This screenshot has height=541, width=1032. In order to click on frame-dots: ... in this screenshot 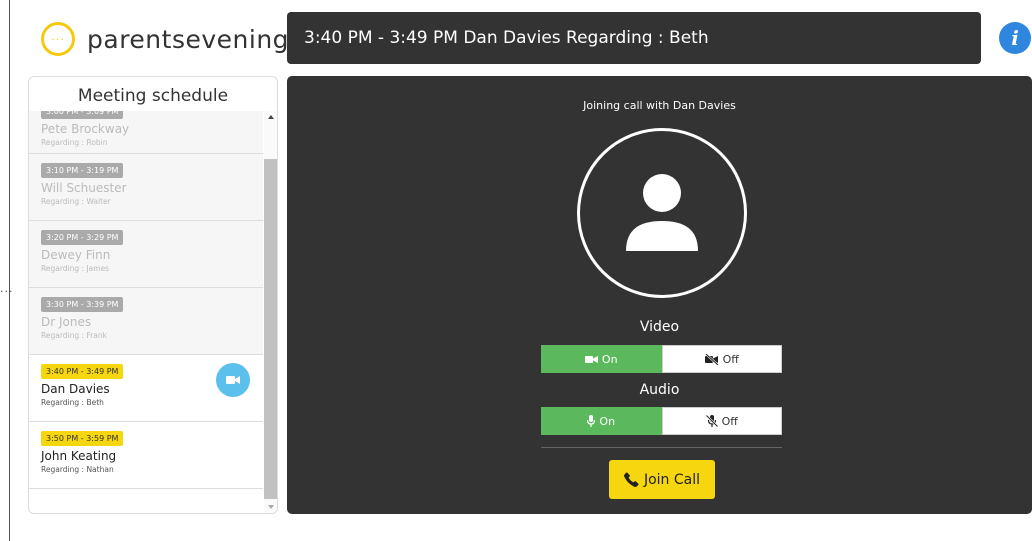, I will do `click(7, 288)`.